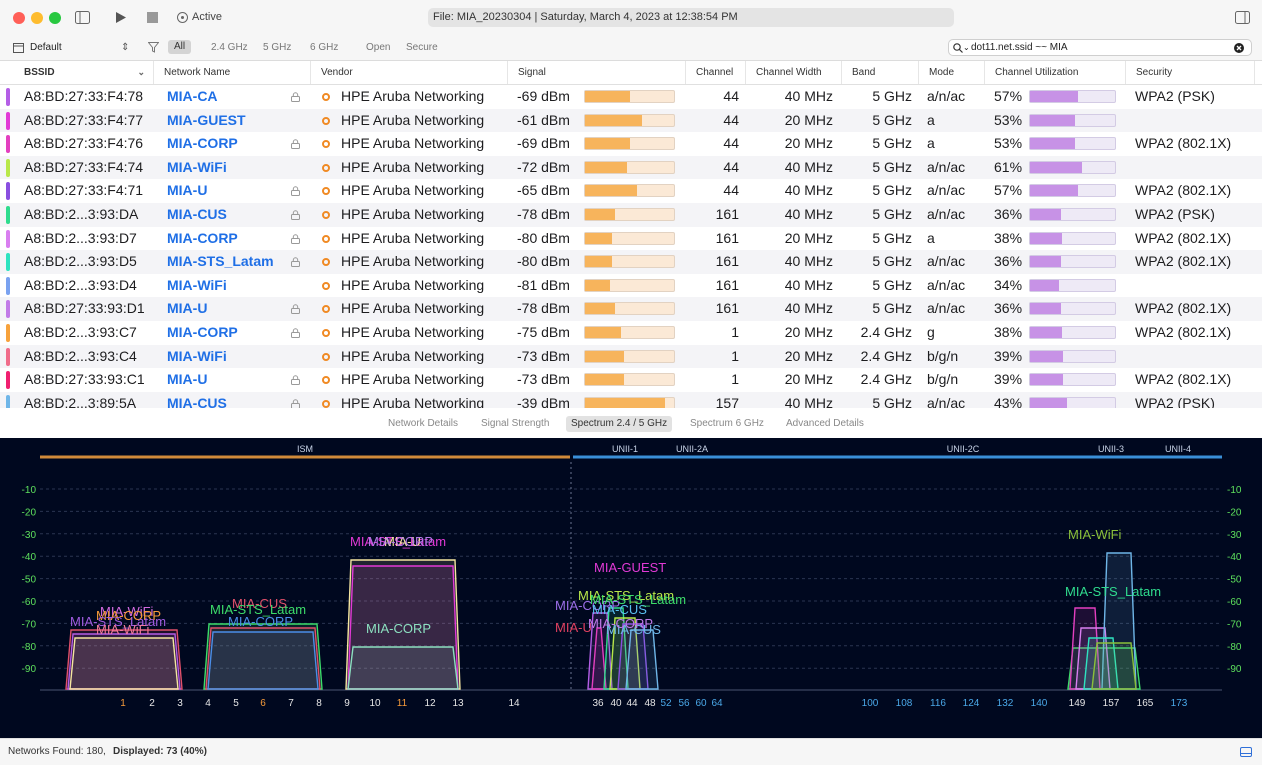 This screenshot has height=765, width=1262. What do you see at coordinates (179, 47) in the screenshot?
I see `filter-all-button: All` at bounding box center [179, 47].